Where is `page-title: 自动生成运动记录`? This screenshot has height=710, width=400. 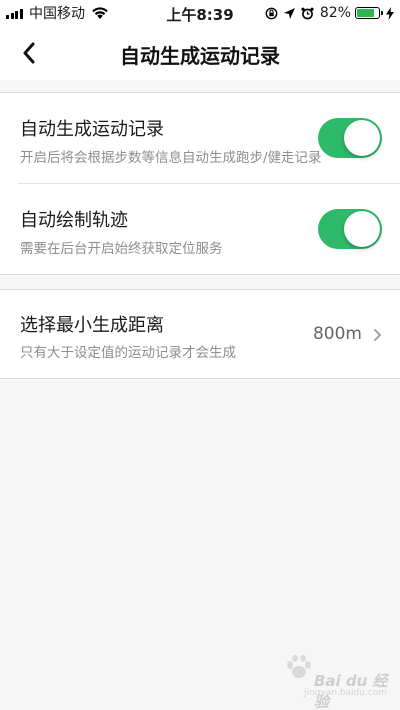 page-title: 自动生成运动记录 is located at coordinates (200, 56).